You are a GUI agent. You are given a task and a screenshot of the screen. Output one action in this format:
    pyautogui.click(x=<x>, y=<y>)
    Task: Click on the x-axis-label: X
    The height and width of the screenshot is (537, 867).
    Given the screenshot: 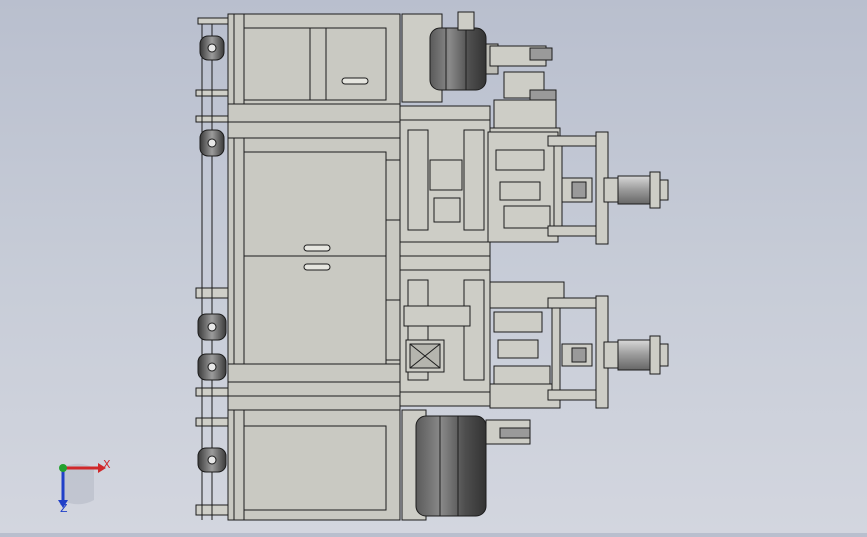 What is the action you would take?
    pyautogui.click(x=107, y=464)
    